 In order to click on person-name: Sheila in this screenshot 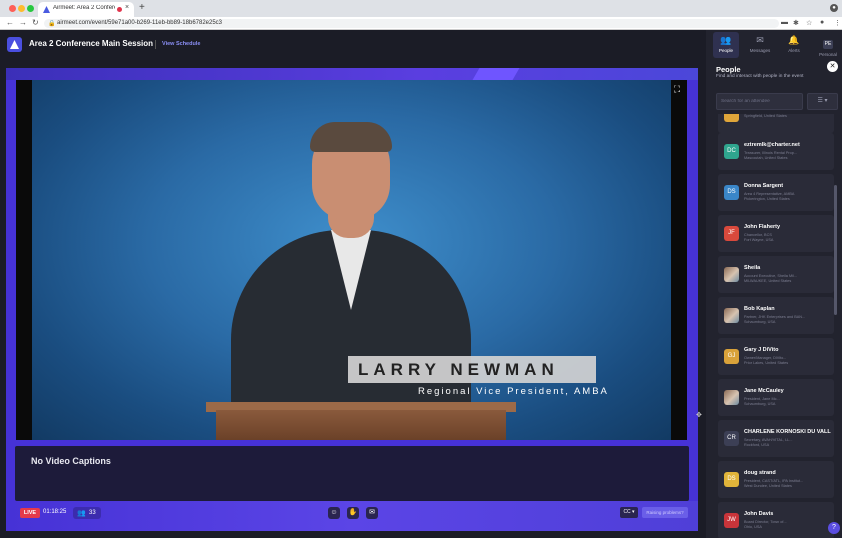, I will do `click(752, 268)`.